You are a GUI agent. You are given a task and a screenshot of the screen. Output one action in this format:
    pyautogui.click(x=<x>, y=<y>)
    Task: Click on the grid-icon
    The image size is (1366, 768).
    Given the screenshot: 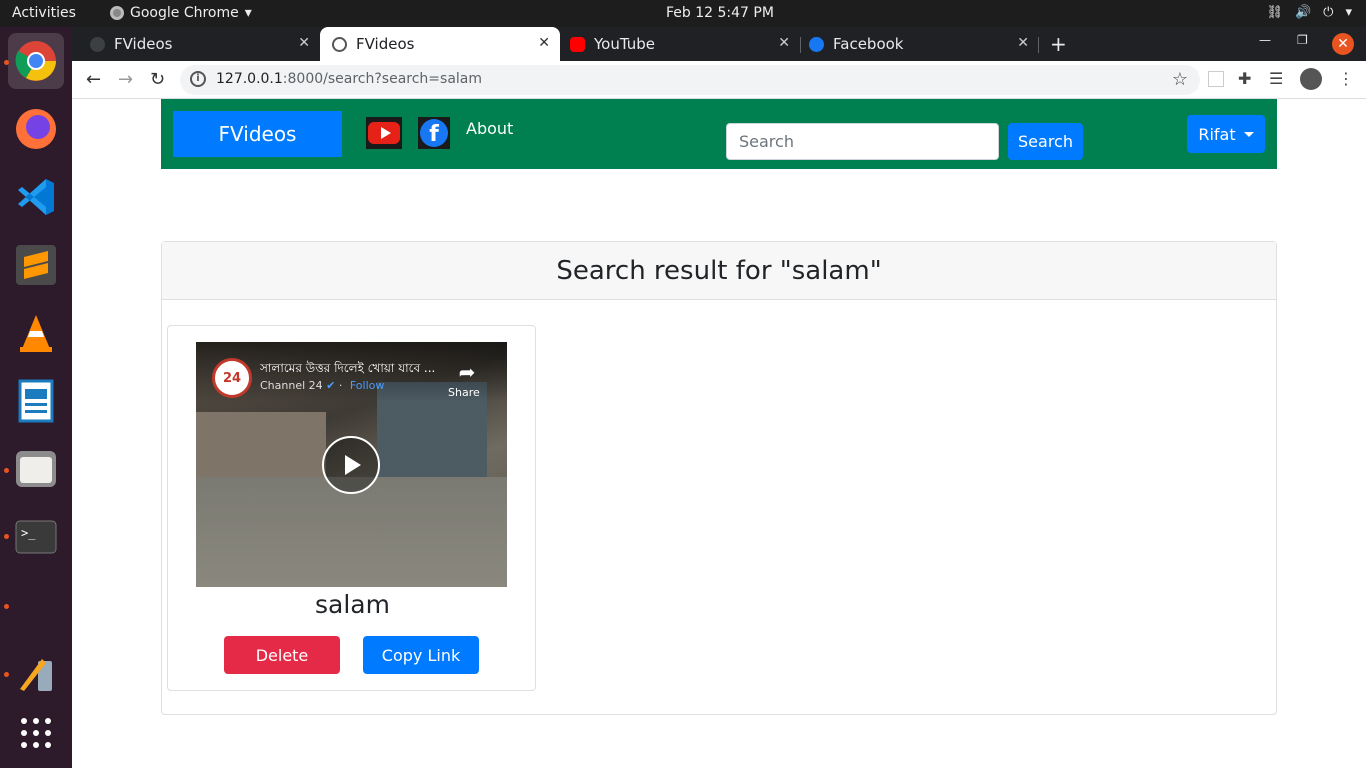 What is the action you would take?
    pyautogui.click(x=36, y=733)
    